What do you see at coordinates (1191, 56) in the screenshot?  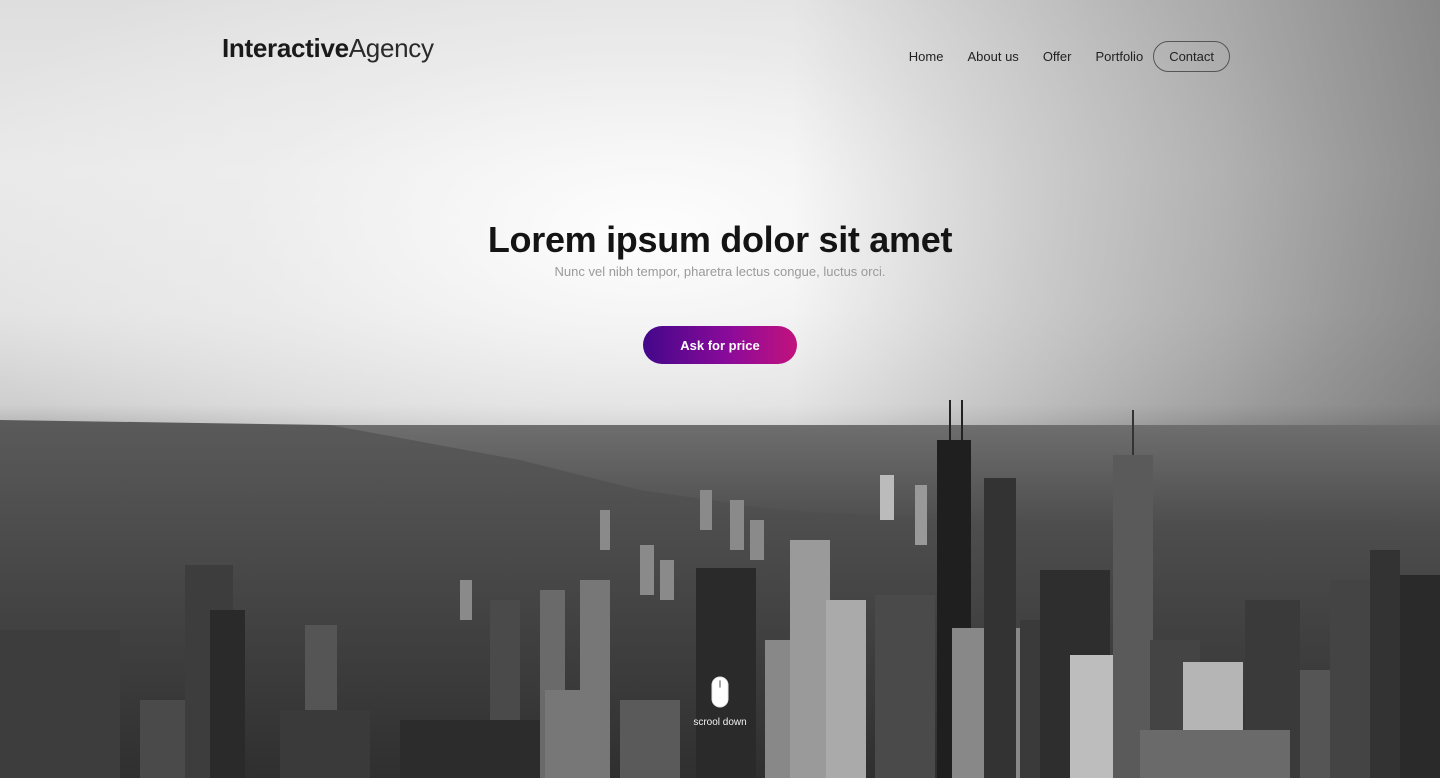 I see `nav-link-contact-button: Contact` at bounding box center [1191, 56].